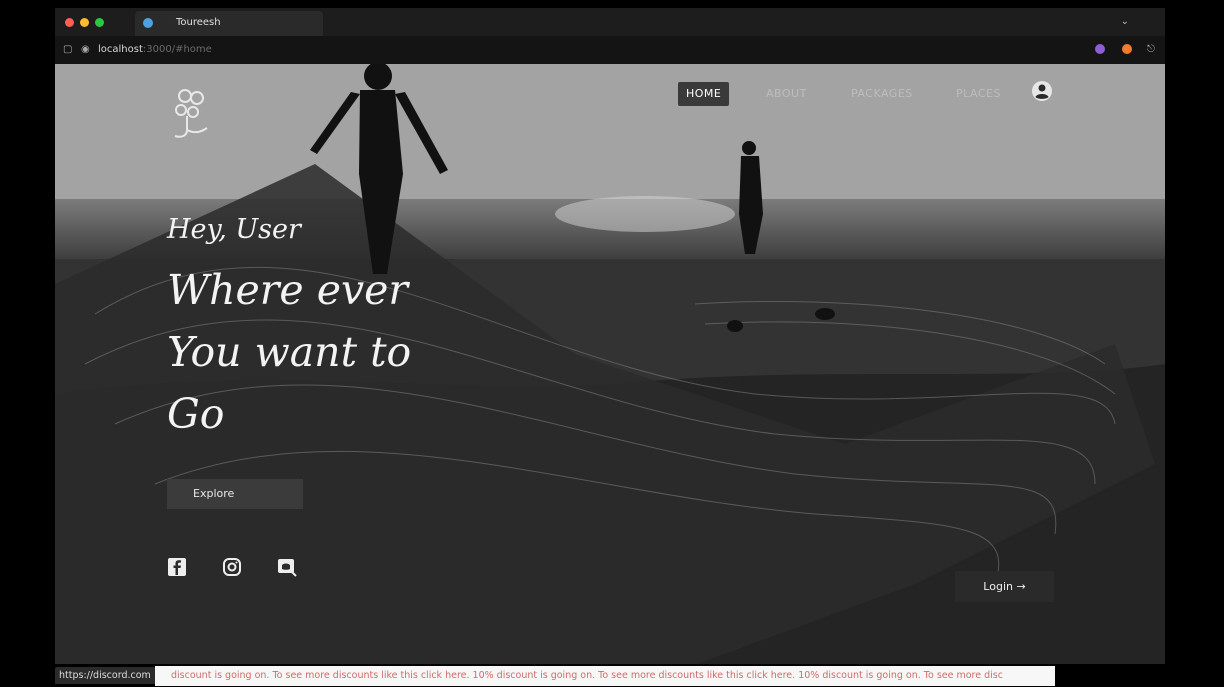 This screenshot has height=687, width=1224. Describe the element at coordinates (786, 94) in the screenshot. I see `nav-about: ABOUT` at that location.